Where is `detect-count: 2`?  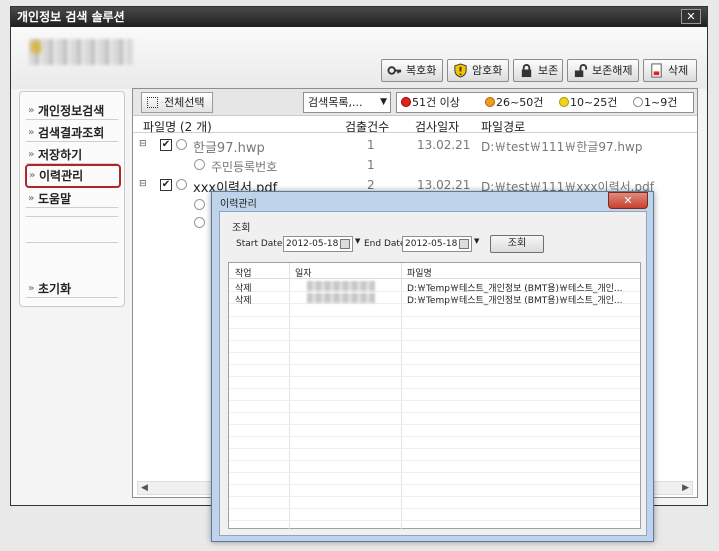
detect-count: 2 is located at coordinates (371, 185).